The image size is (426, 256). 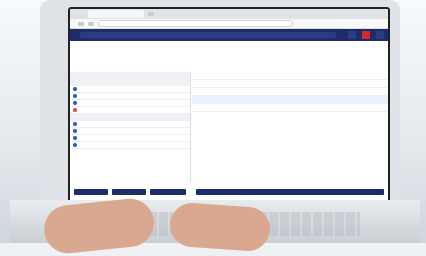 I want to click on notification-icon, so click(x=366, y=35).